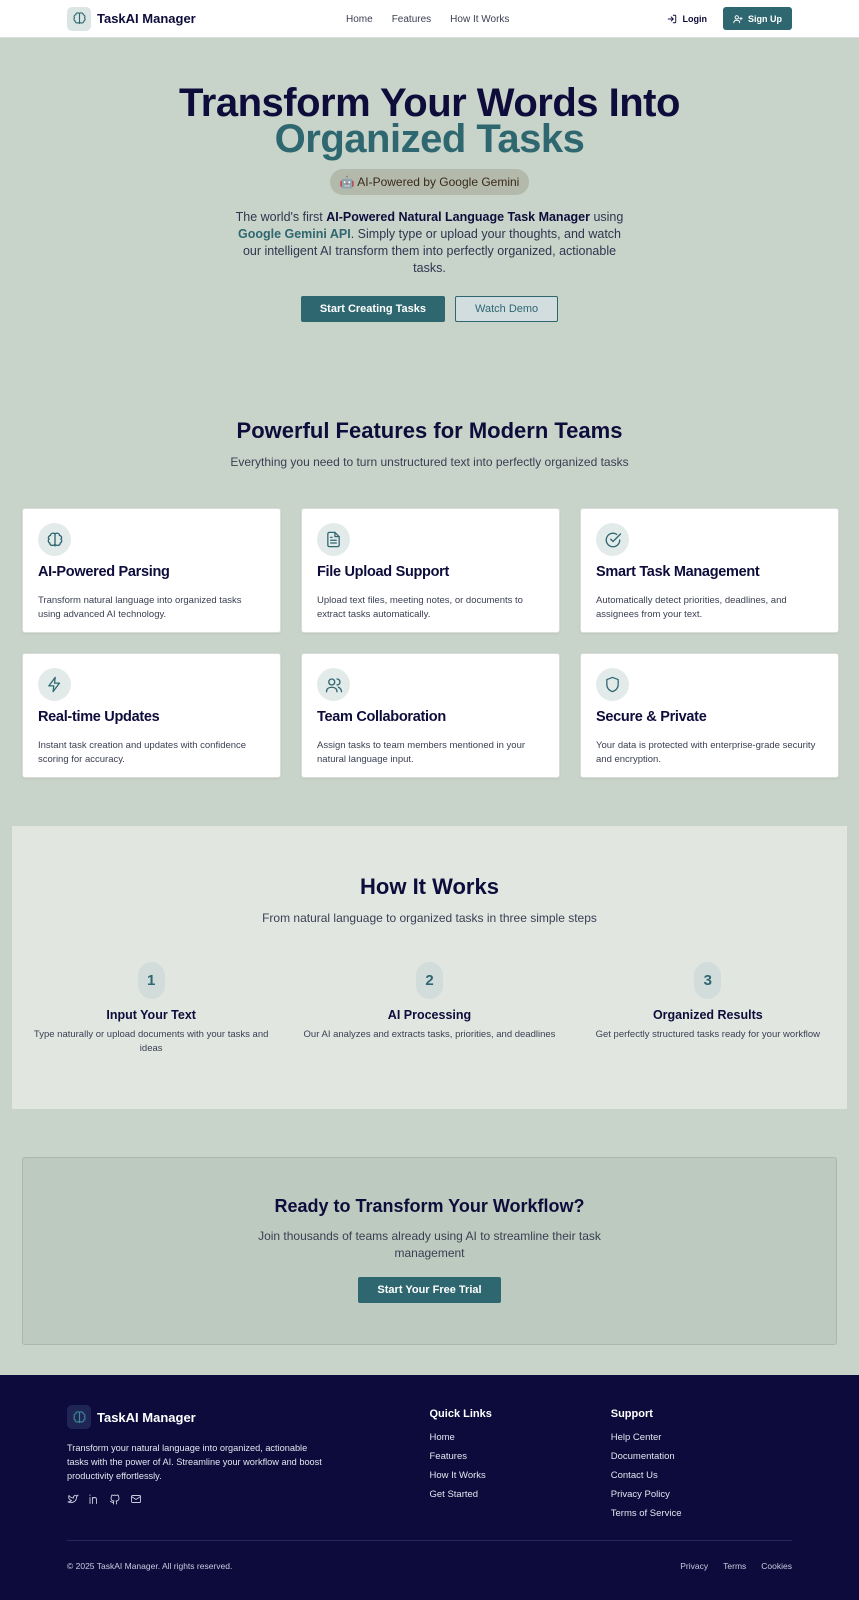 The width and height of the screenshot is (859, 1600). Describe the element at coordinates (429, 430) in the screenshot. I see `features-title: Powerful Features for Modern Teams` at that location.